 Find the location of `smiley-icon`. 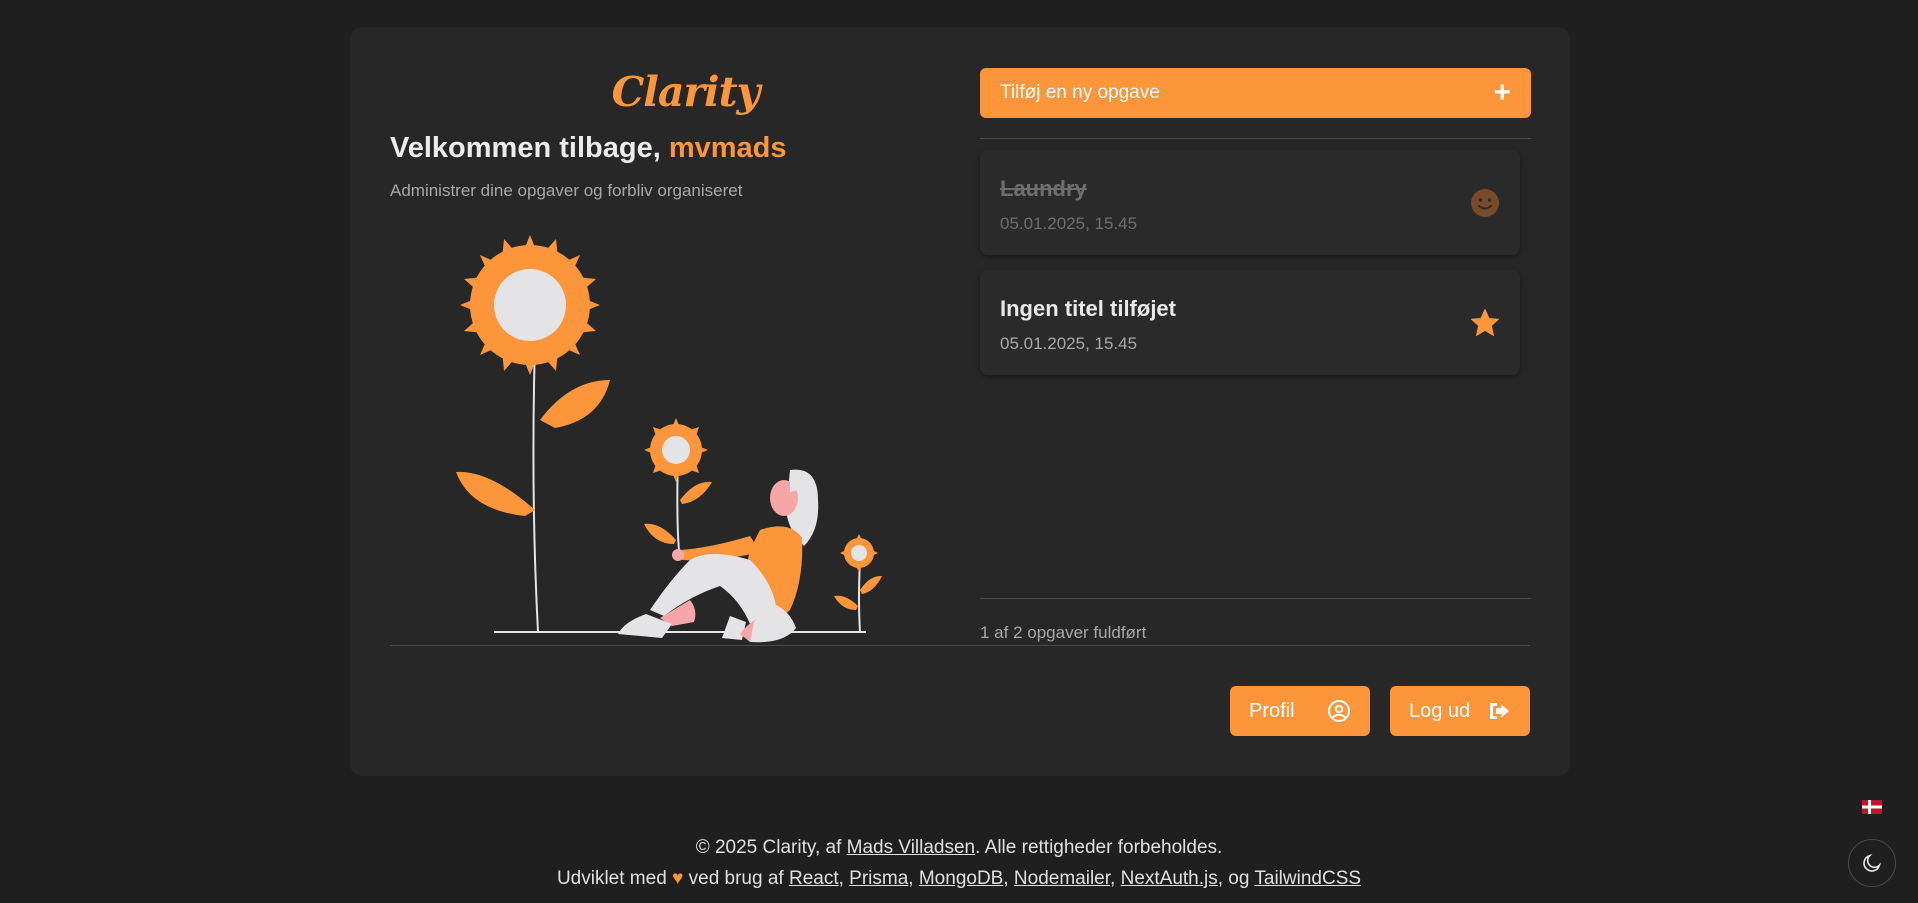

smiley-icon is located at coordinates (1485, 203).